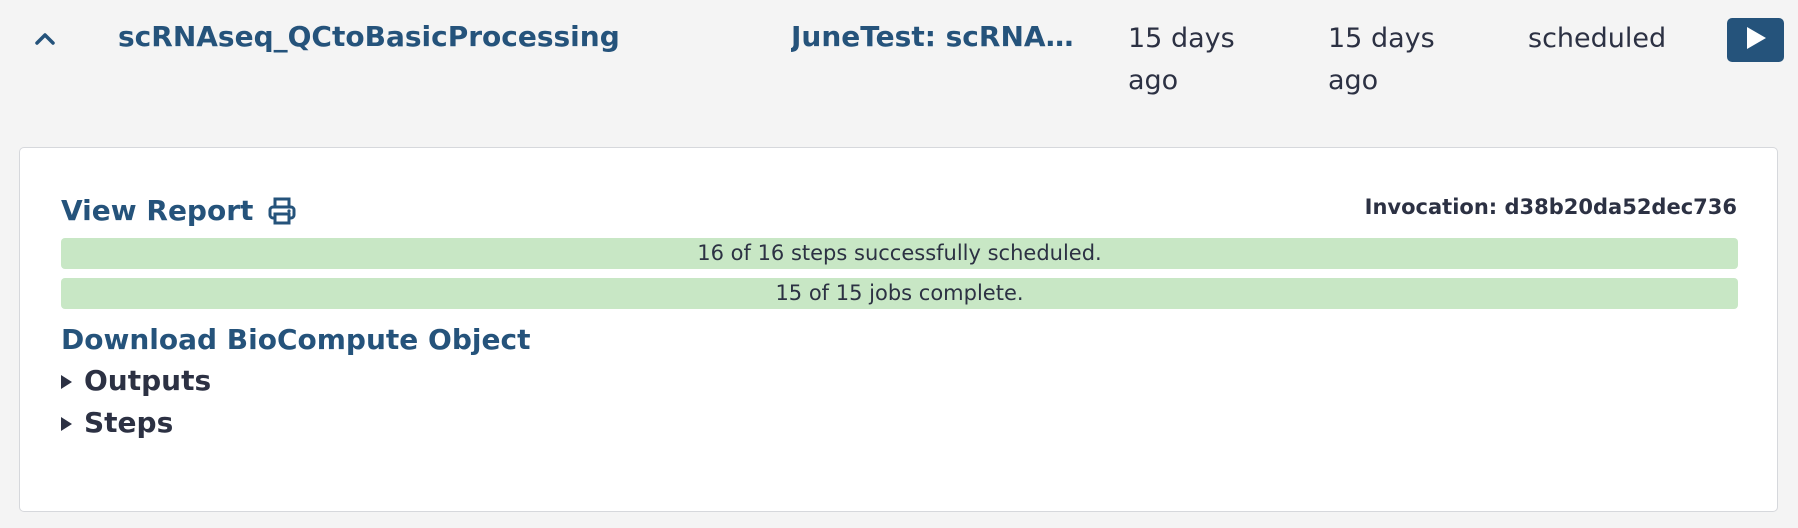 The height and width of the screenshot is (528, 1798). I want to click on jobs-progress-bar: 15 of 15 jobs complete., so click(899, 293).